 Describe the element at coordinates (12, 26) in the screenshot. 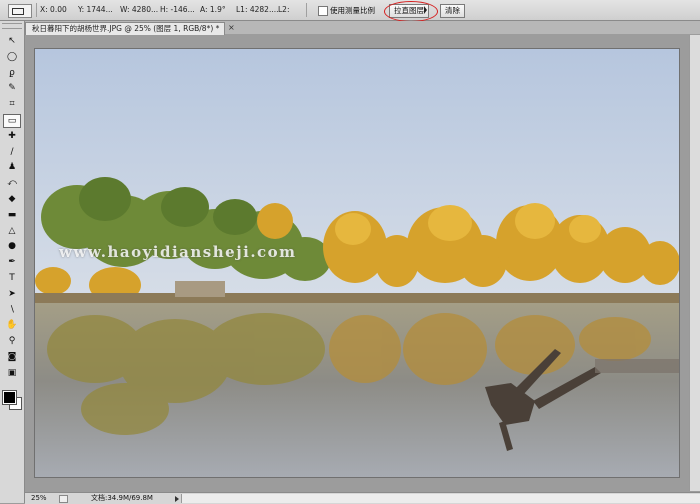

I see `panel-grip` at that location.